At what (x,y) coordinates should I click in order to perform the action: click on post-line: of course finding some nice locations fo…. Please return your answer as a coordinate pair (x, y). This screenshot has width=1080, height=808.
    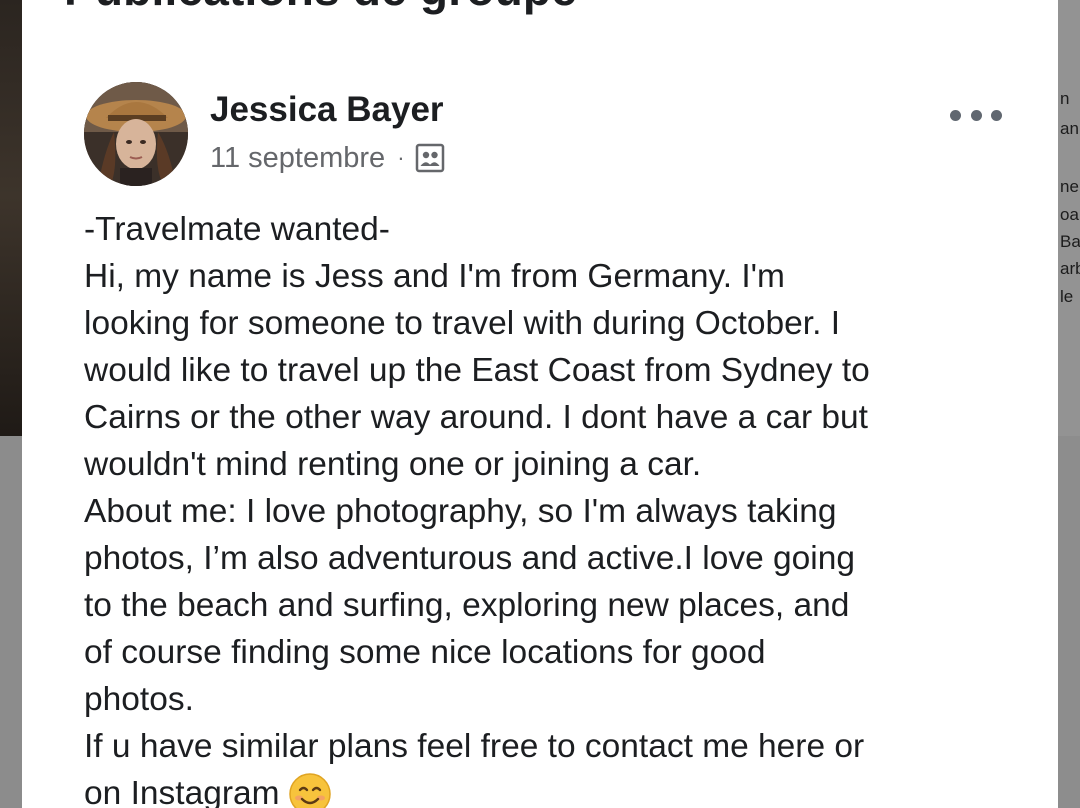
    Looking at the image, I should click on (425, 652).